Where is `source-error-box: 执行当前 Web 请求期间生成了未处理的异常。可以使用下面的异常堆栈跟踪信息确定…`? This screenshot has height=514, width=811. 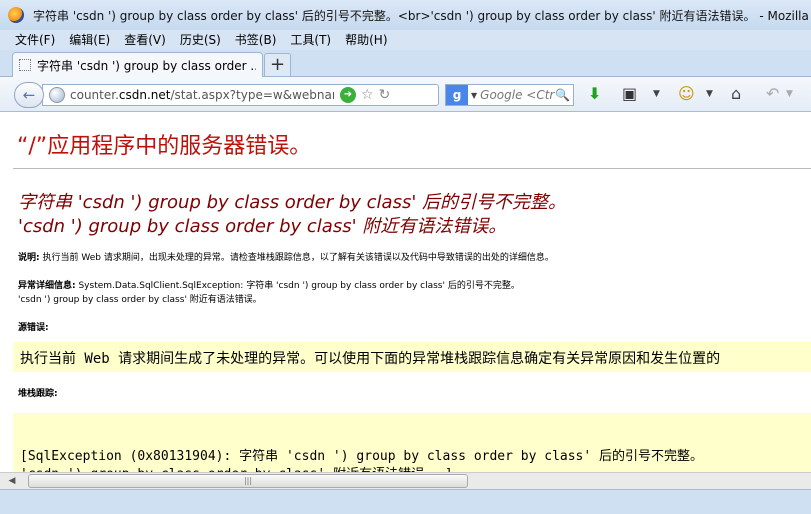
source-error-box: 执行当前 Web 请求期间生成了未处理的异常。可以使用下面的异常堆栈跟踪信息确定… is located at coordinates (412, 357).